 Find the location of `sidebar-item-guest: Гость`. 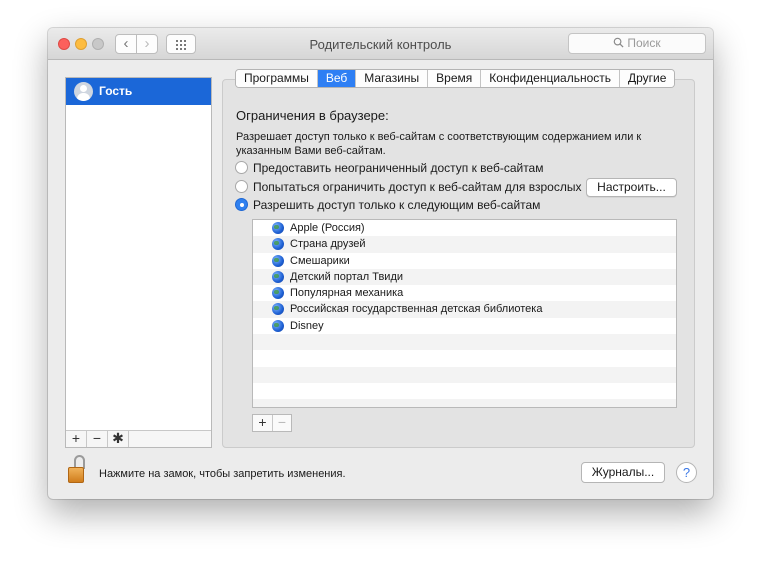

sidebar-item-guest: Гость is located at coordinates (138, 91).